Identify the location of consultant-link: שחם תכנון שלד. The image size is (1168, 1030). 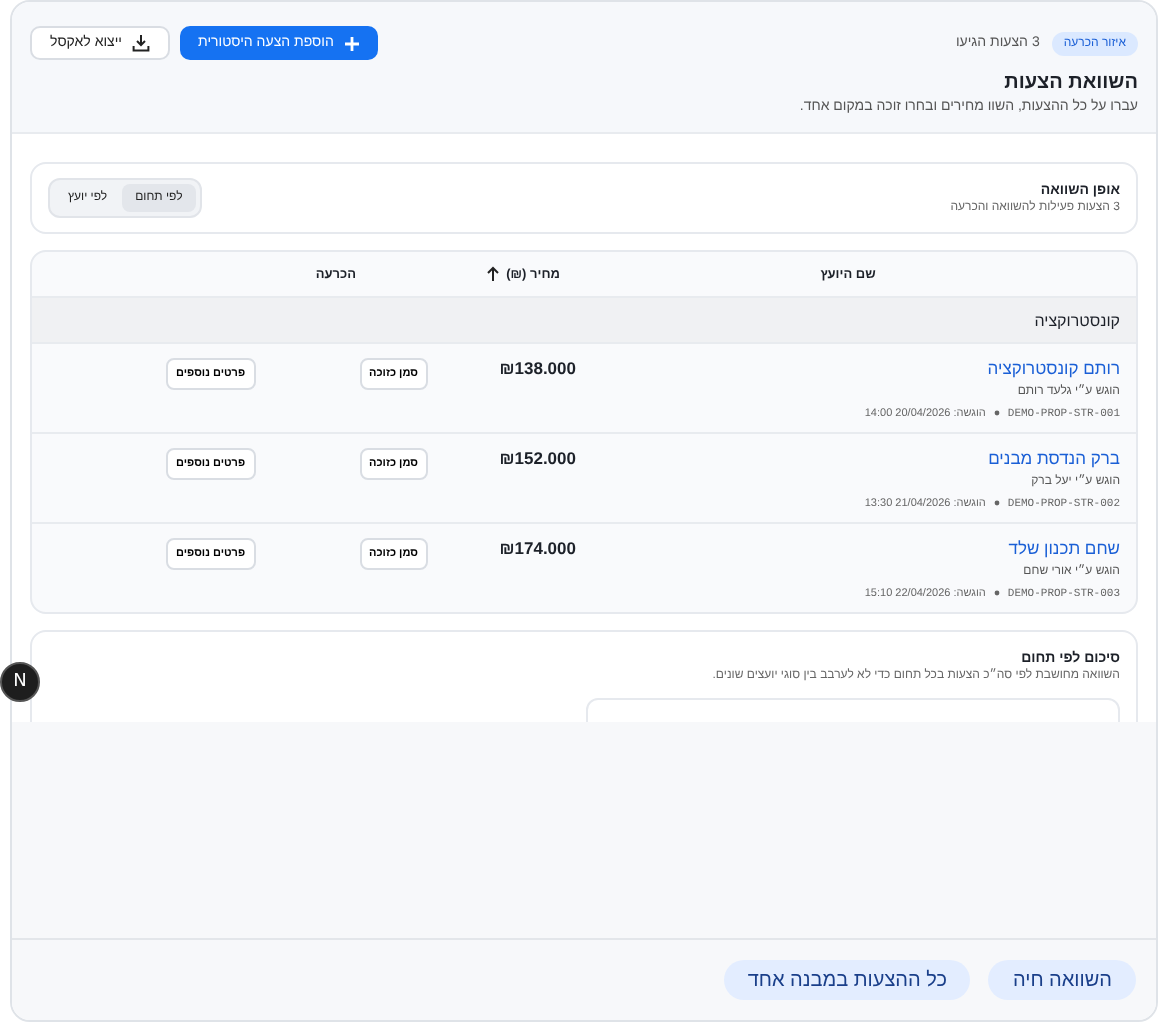
(1064, 548).